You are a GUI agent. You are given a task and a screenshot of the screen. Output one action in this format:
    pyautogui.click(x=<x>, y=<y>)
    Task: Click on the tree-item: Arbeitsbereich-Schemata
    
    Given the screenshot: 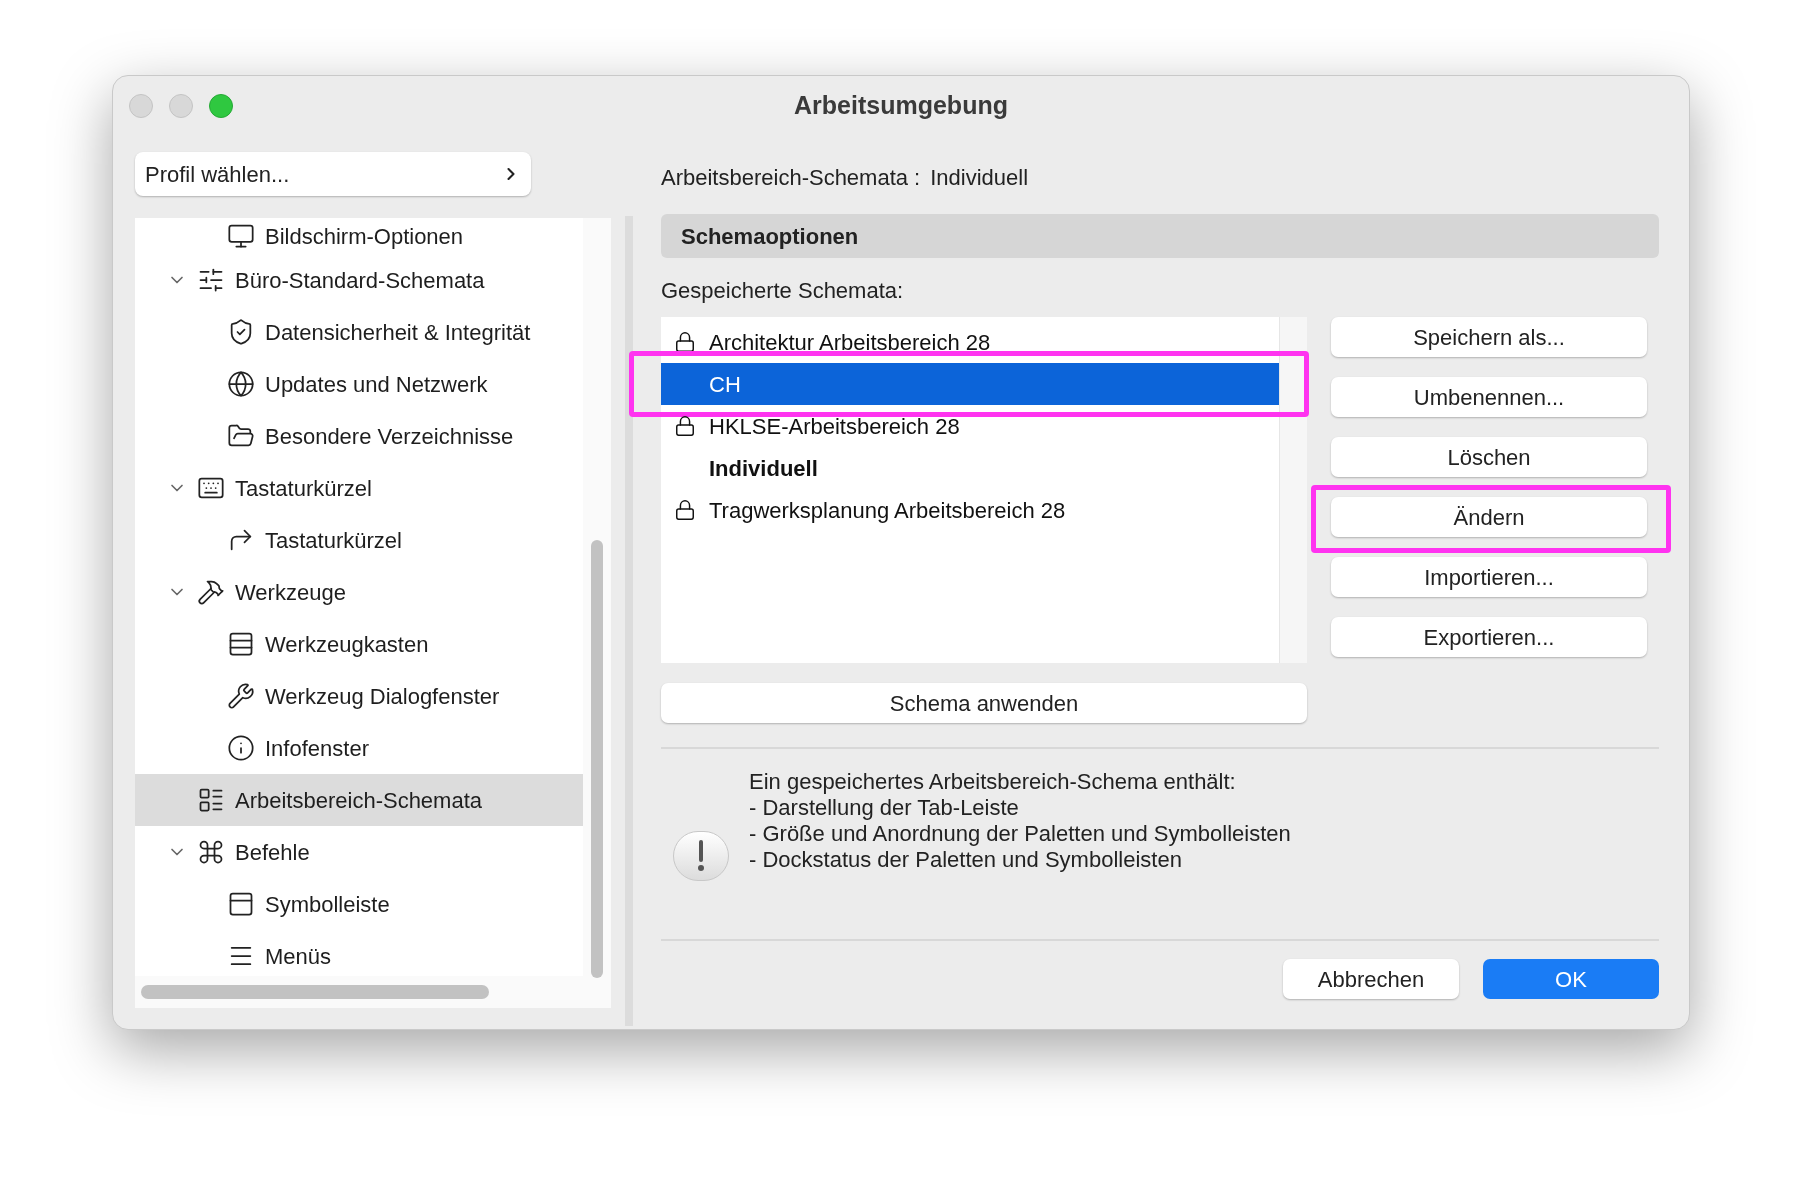 What is the action you would take?
    pyautogui.click(x=359, y=800)
    